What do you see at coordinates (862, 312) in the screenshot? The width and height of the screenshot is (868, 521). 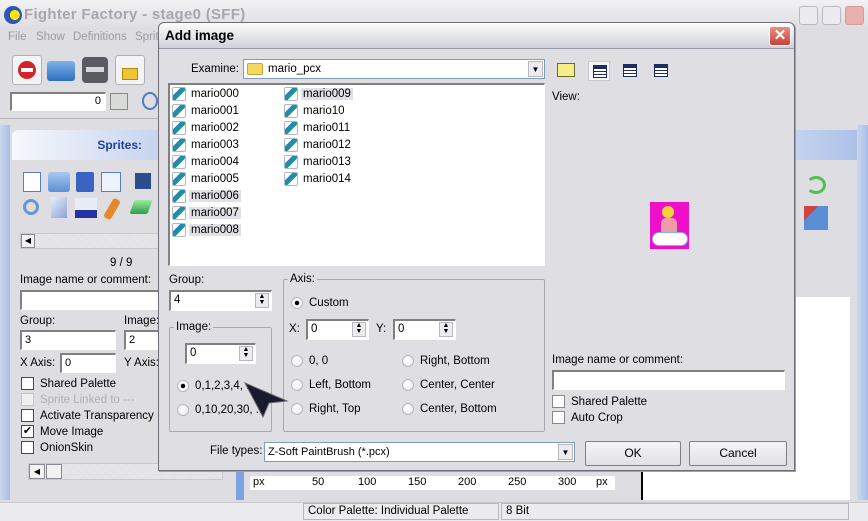 I see `right-panel-edge` at bounding box center [862, 312].